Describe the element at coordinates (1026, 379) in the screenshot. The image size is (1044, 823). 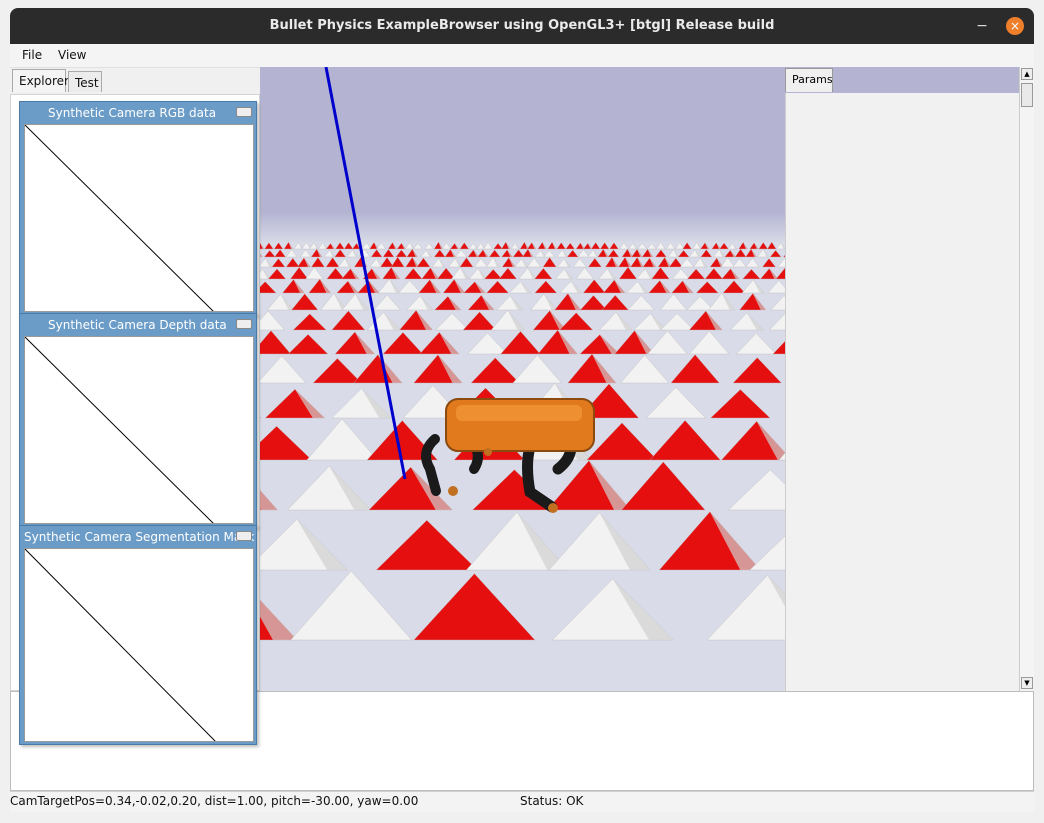
I see `vertical-scrollbar: ▲ ▼` at that location.